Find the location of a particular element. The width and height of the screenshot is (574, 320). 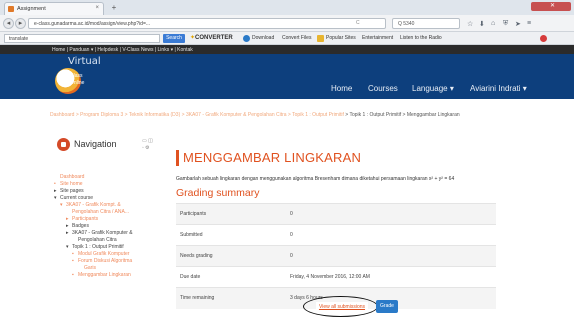

browser-tab: Assignment × is located at coordinates (54, 8).